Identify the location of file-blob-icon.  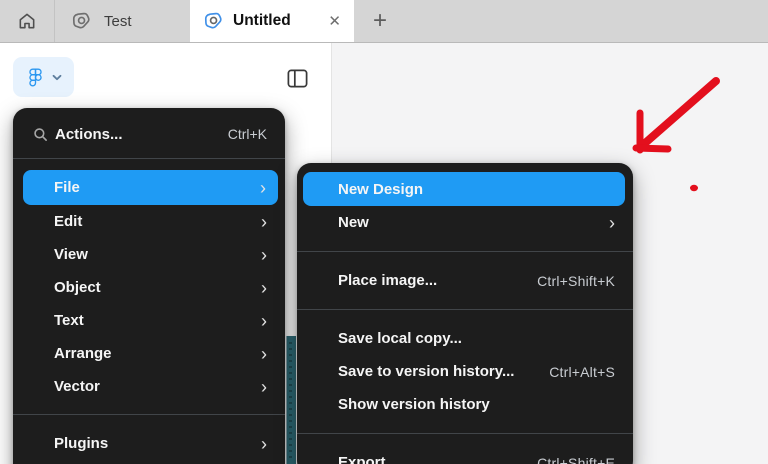
(80, 21).